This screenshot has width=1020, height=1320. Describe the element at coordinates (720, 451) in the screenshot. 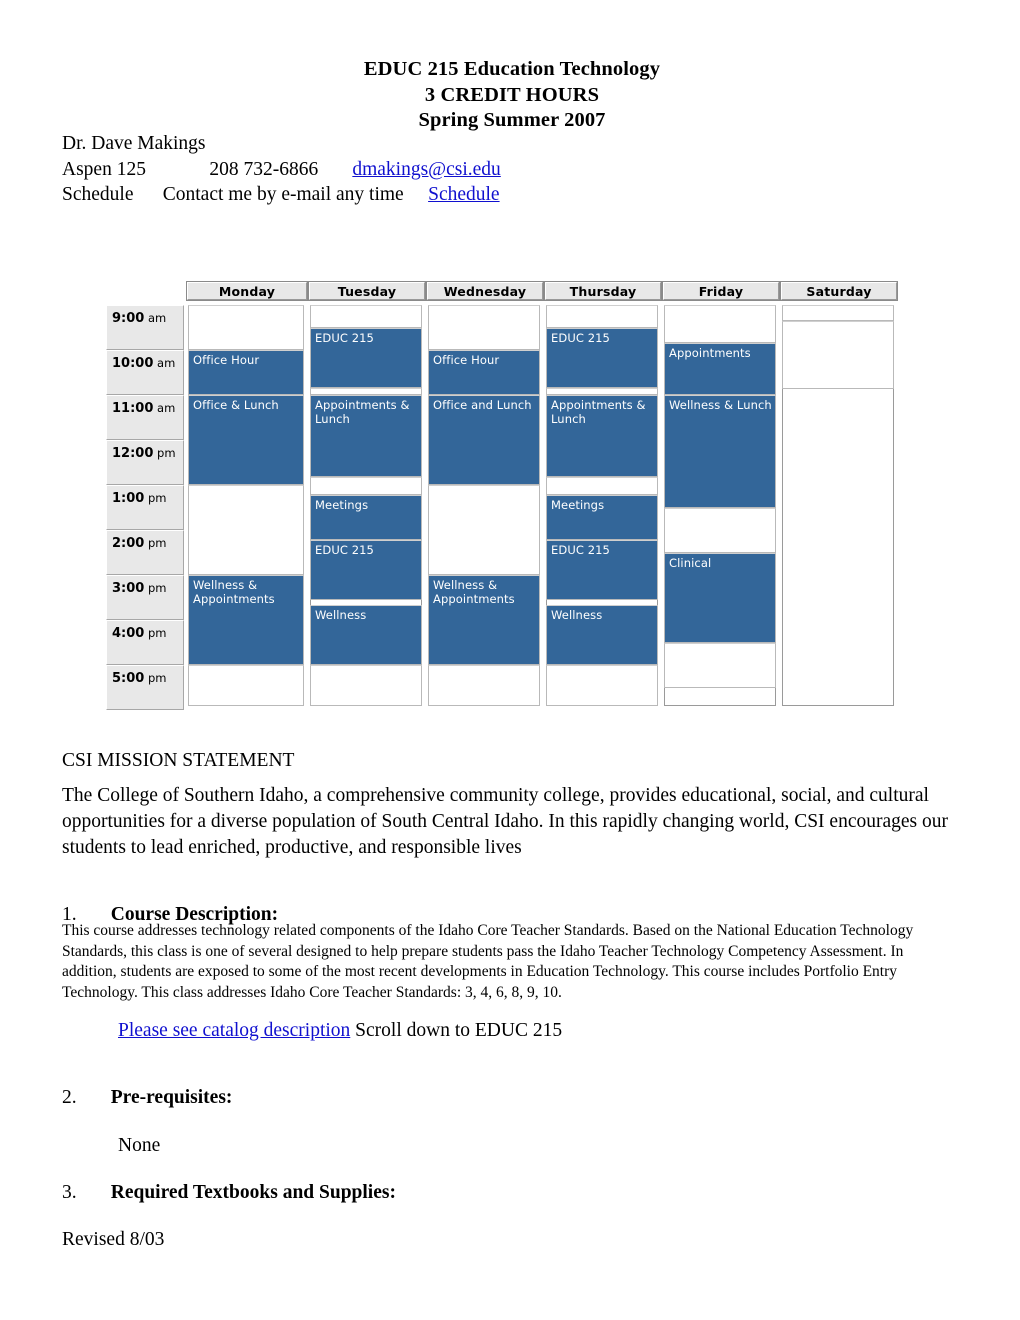

I see `schedule-event-wellness-lunch: Wellness & Lunch` at that location.